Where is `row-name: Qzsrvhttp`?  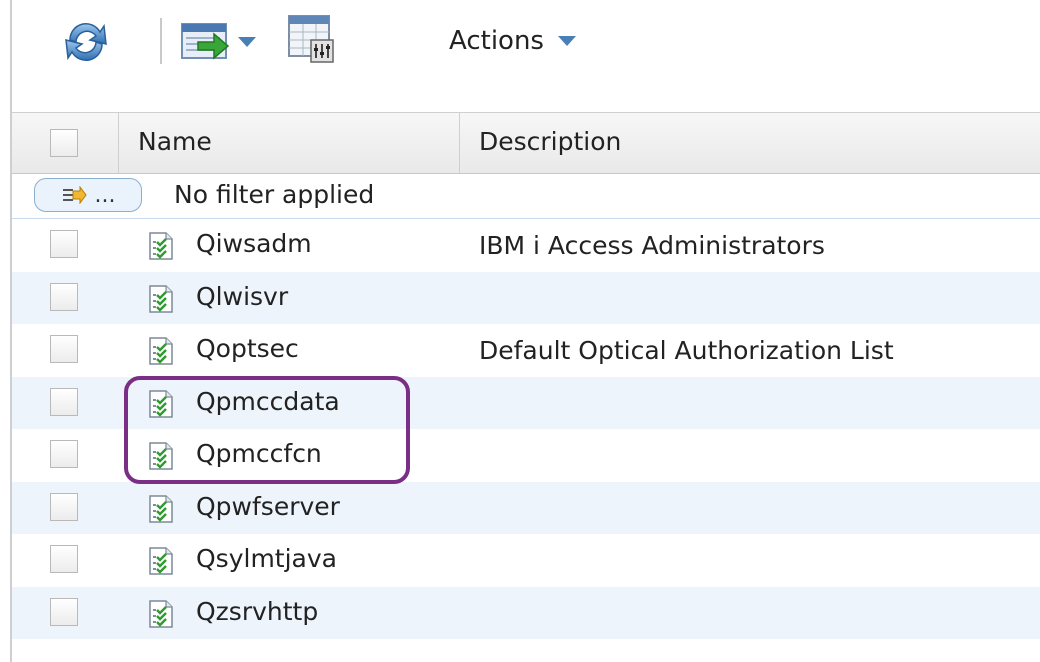
row-name: Qzsrvhttp is located at coordinates (257, 611).